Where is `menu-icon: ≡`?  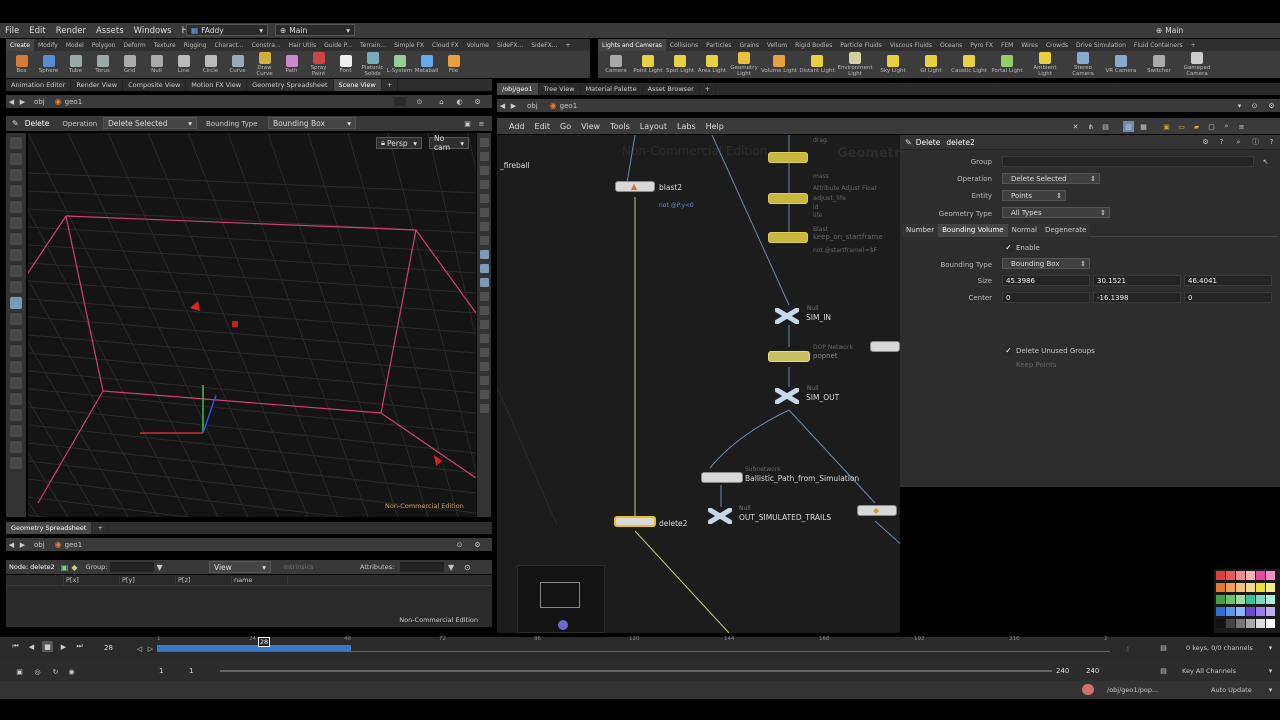
menu-icon: ≡ is located at coordinates (1241, 126).